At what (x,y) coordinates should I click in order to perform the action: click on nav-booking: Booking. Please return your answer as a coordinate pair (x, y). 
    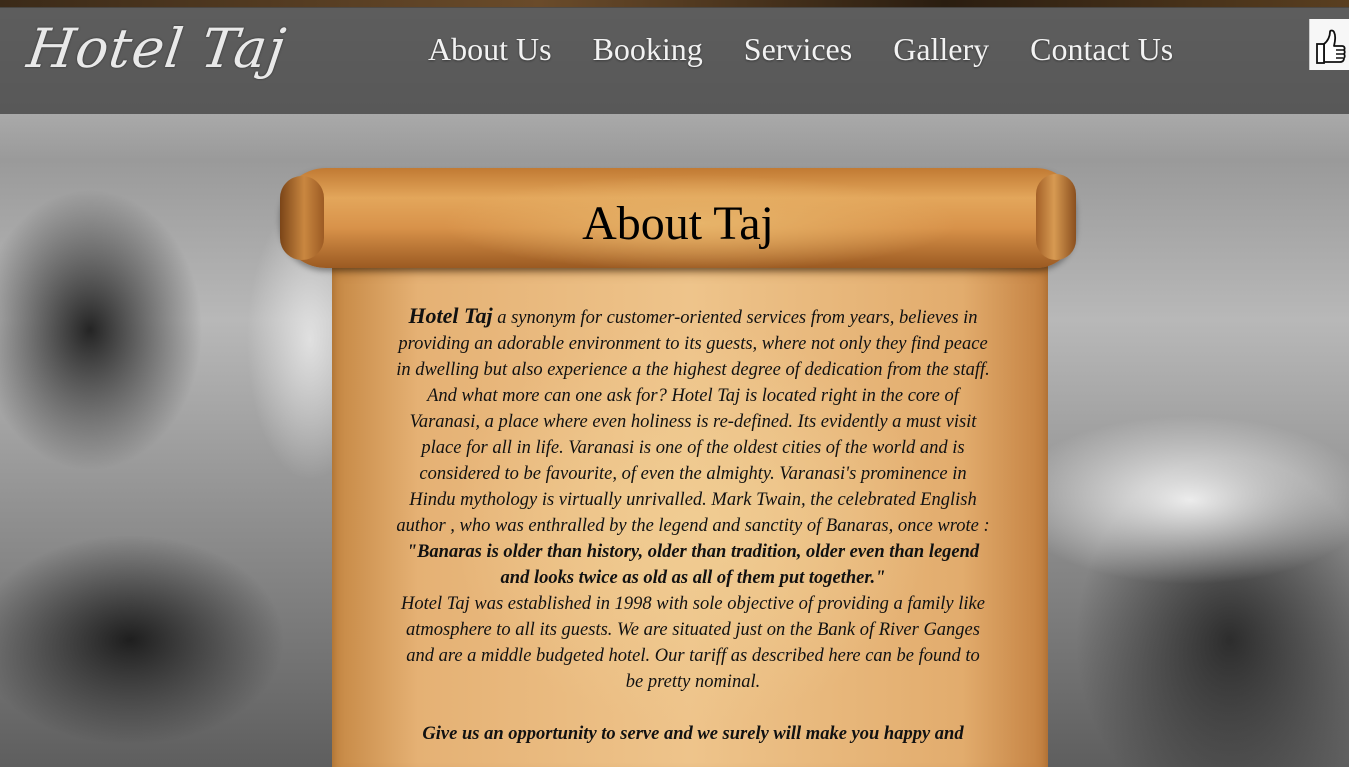
    Looking at the image, I should click on (648, 49).